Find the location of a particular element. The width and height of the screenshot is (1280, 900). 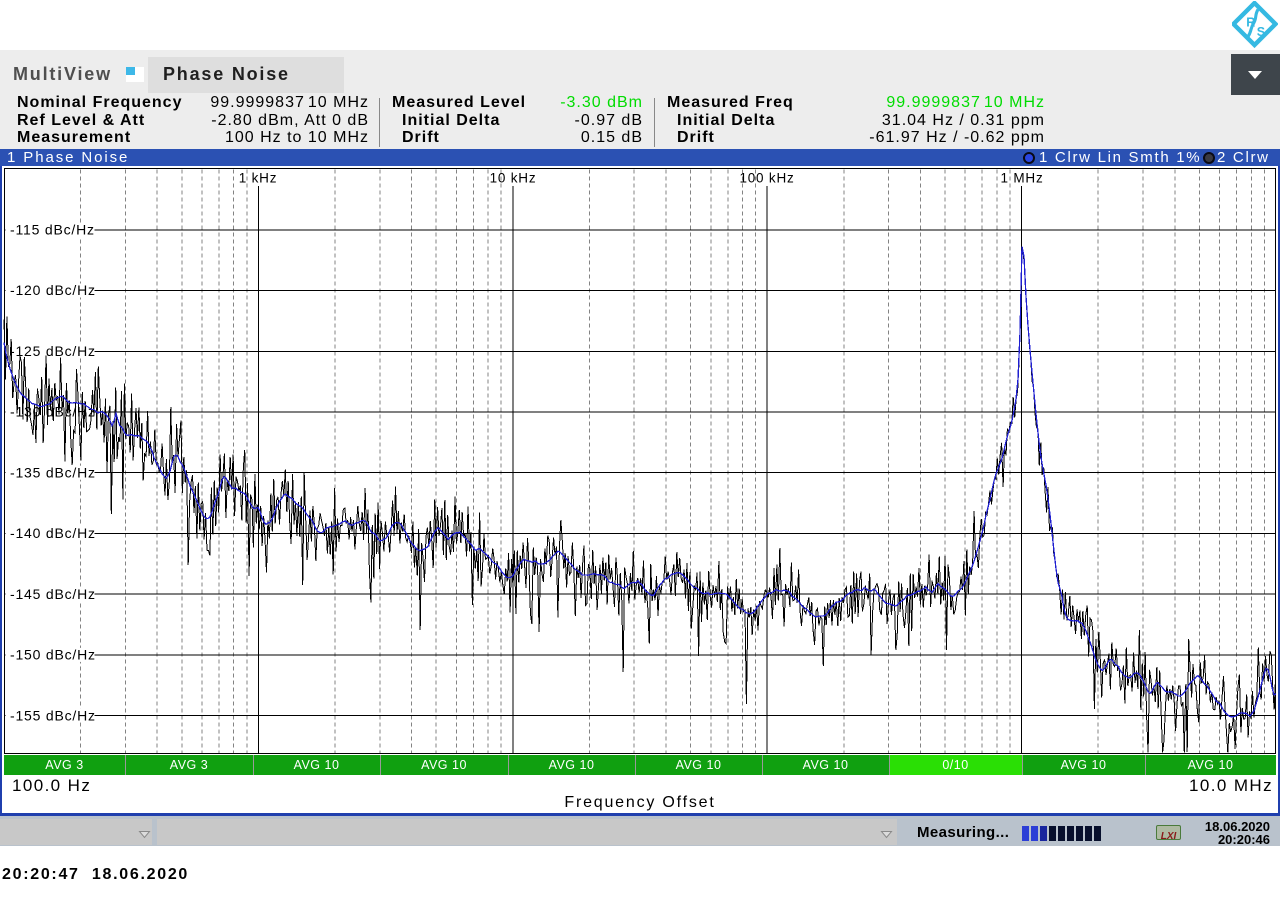

svg-text: -135 dBc/Hz is located at coordinates (53, 472).